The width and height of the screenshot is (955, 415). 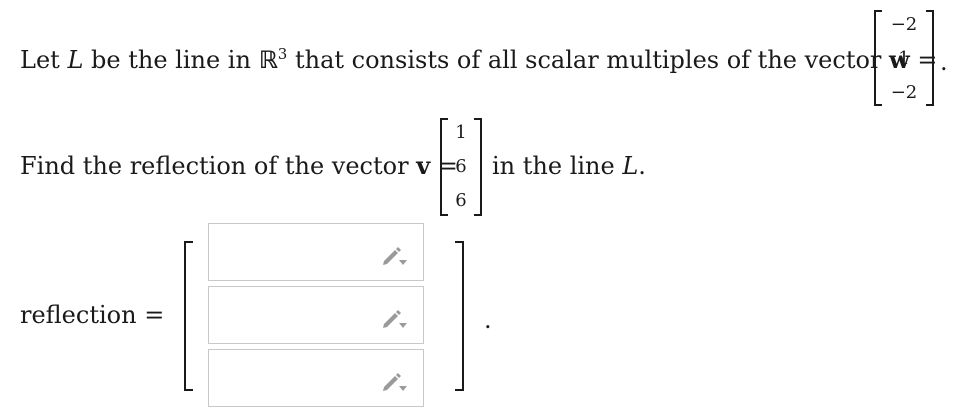 I want to click on problem-statement-line-2: Find the reflection of the vector v =, so click(x=239, y=165).